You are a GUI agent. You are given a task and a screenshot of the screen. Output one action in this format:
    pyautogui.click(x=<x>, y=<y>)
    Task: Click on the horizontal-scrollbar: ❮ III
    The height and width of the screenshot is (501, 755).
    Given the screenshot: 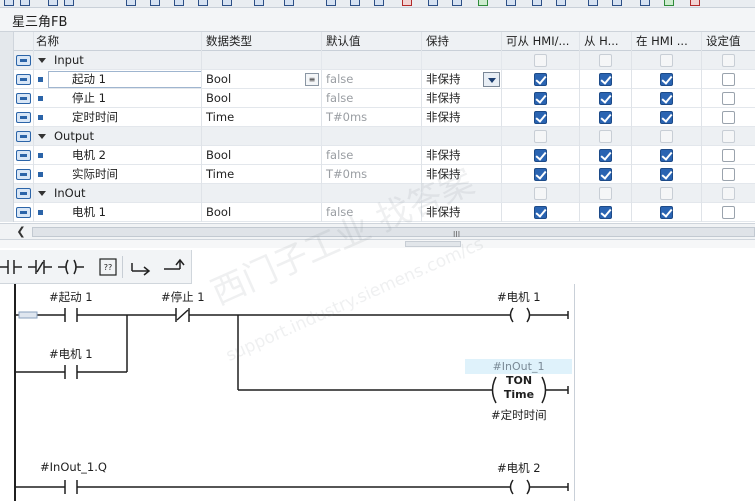 What is the action you would take?
    pyautogui.click(x=377, y=231)
    